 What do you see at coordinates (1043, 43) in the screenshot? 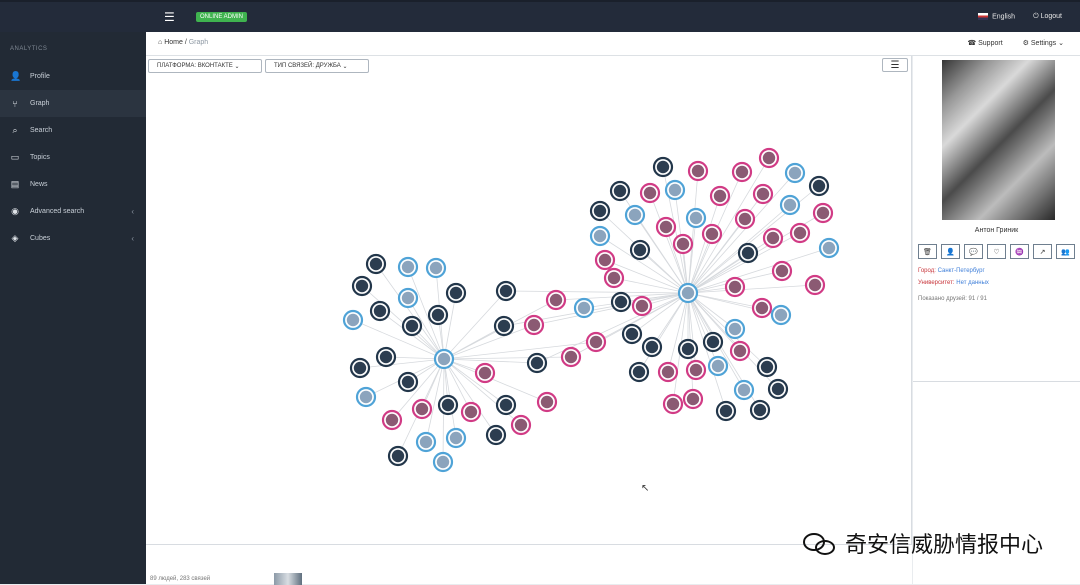
I see `settings-dropdown: ⚙ Settings ⌄` at bounding box center [1043, 43].